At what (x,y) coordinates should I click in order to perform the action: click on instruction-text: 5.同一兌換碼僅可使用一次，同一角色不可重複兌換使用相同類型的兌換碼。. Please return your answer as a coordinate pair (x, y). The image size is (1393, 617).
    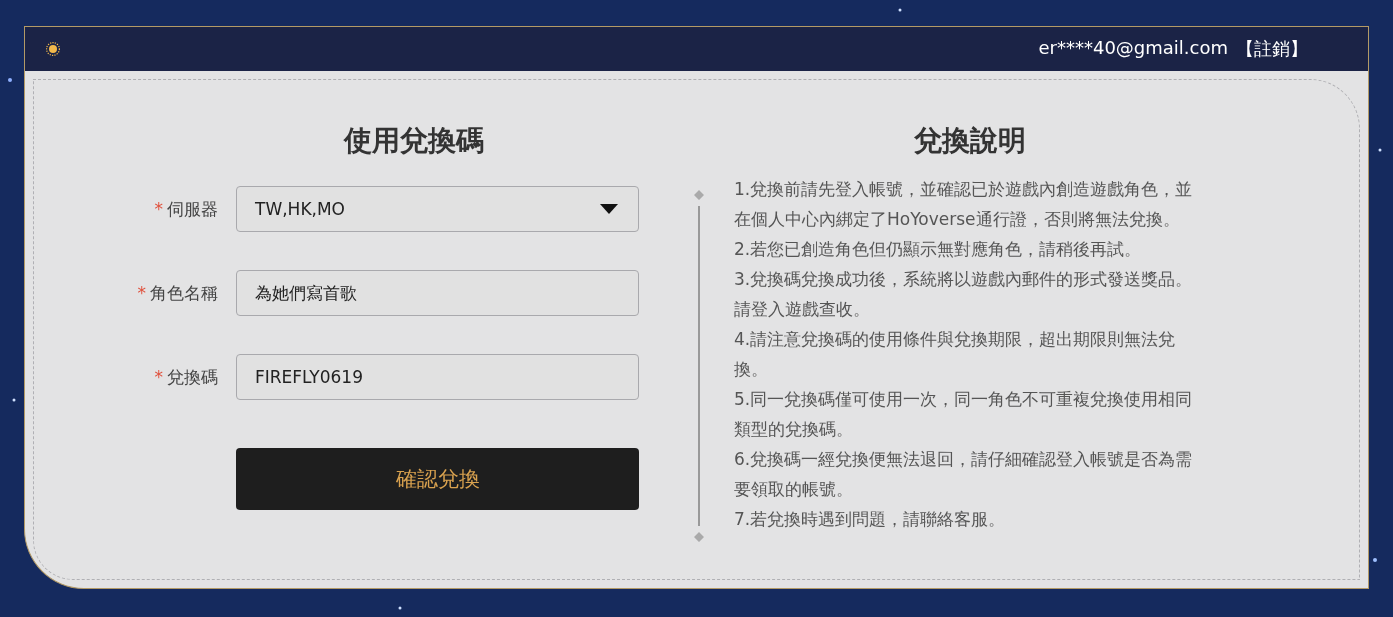
    Looking at the image, I should click on (964, 414).